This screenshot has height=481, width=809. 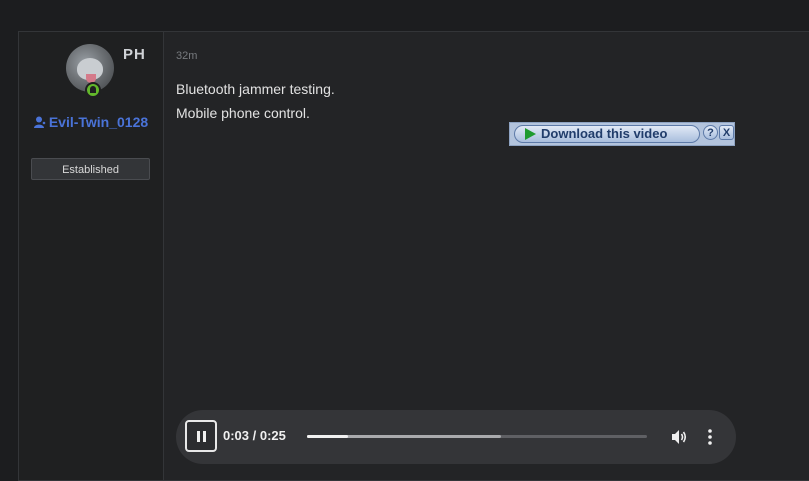 I want to click on pause-button, so click(x=201, y=436).